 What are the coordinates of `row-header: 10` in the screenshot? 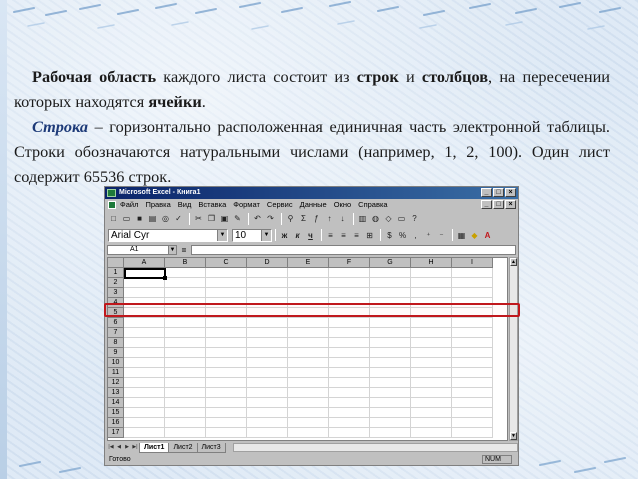 It's located at (116, 363).